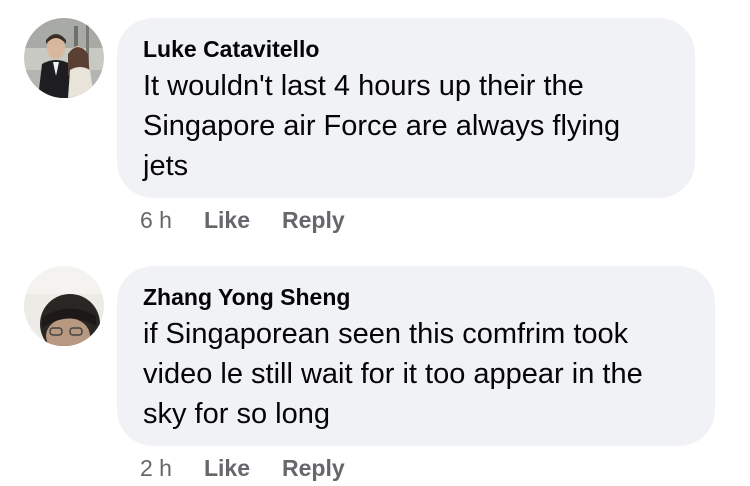 This screenshot has height=486, width=750. I want to click on comment-timestamp: 6 h, so click(156, 220).